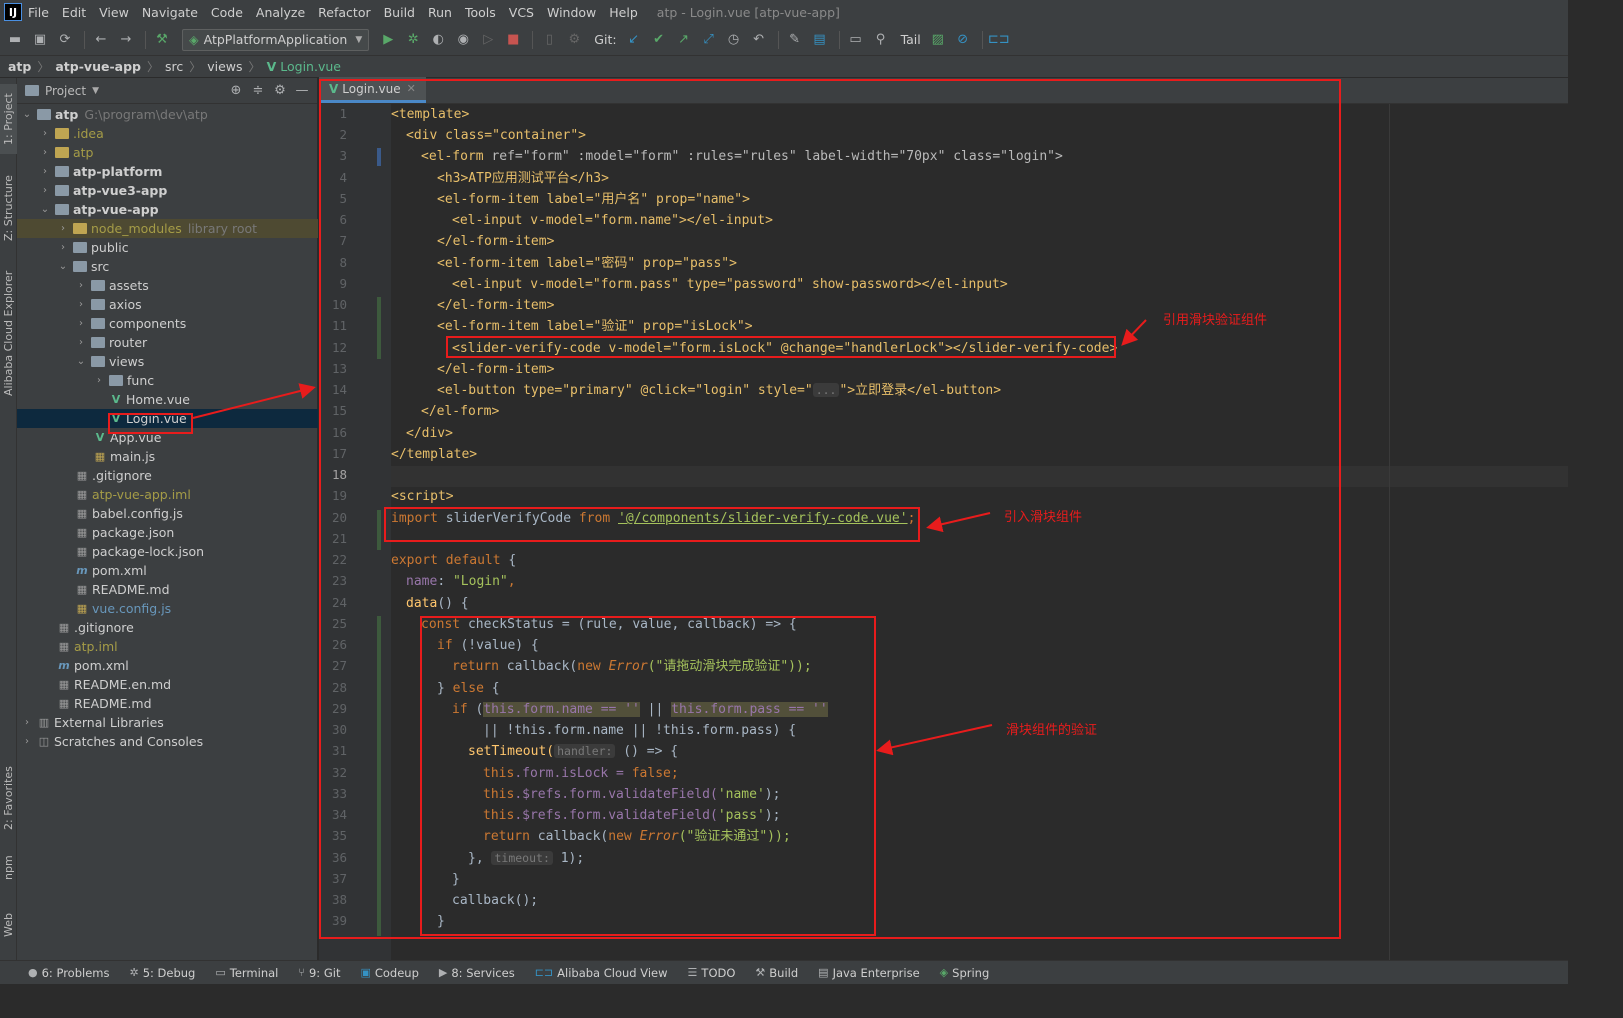  Describe the element at coordinates (8, 208) in the screenshot. I see `tab-structure: Z: Structure` at that location.